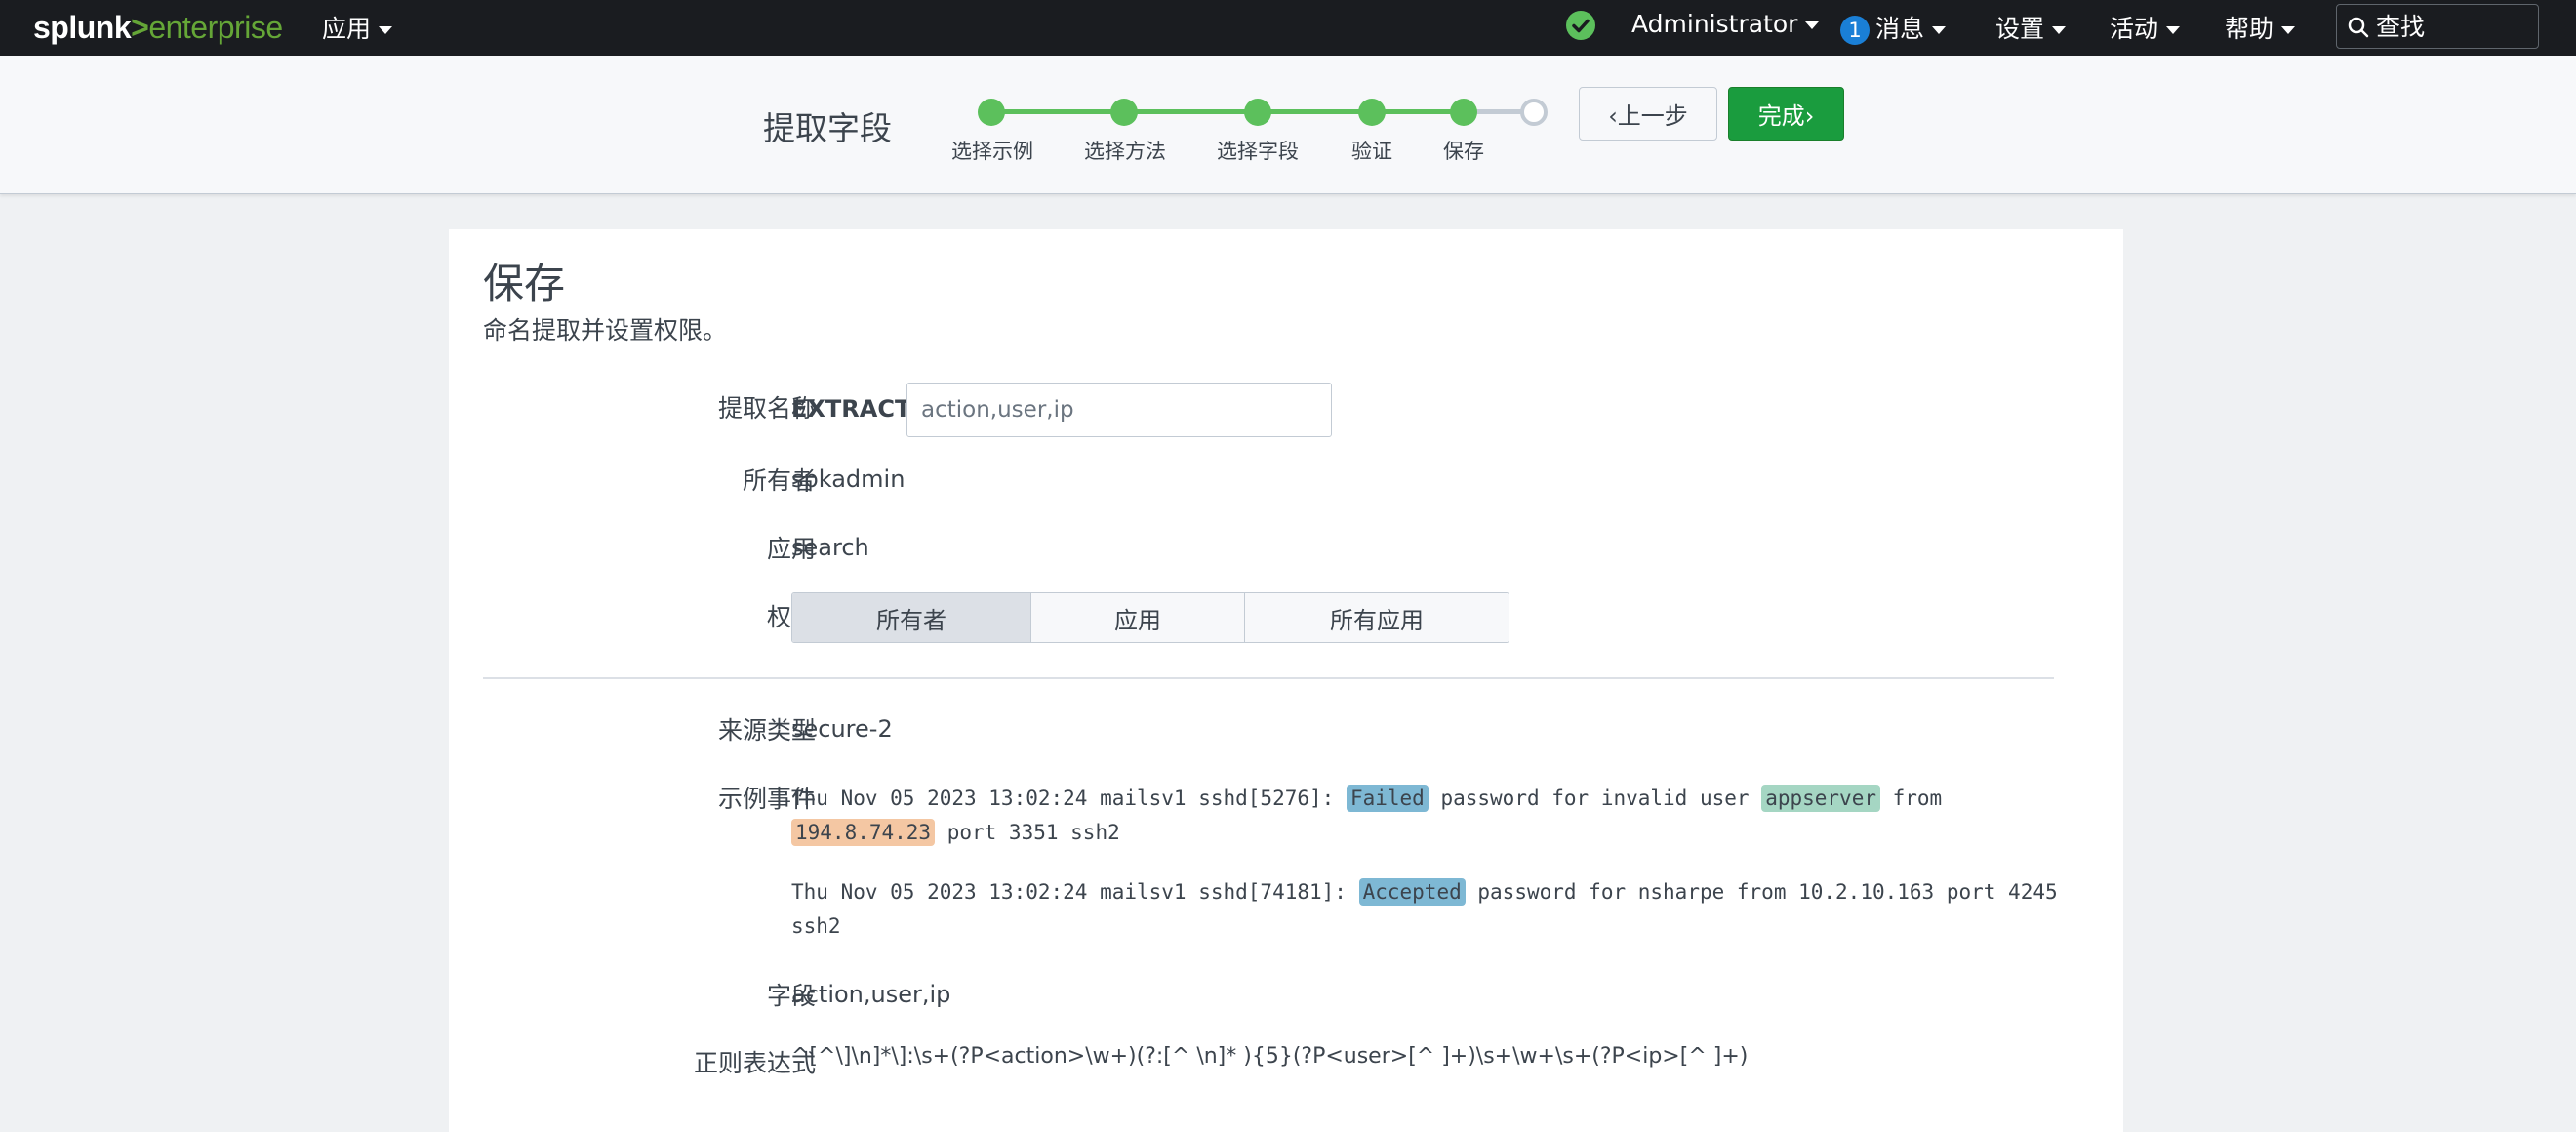  What do you see at coordinates (1595, 798) in the screenshot?
I see `event-text: password for invalid user` at bounding box center [1595, 798].